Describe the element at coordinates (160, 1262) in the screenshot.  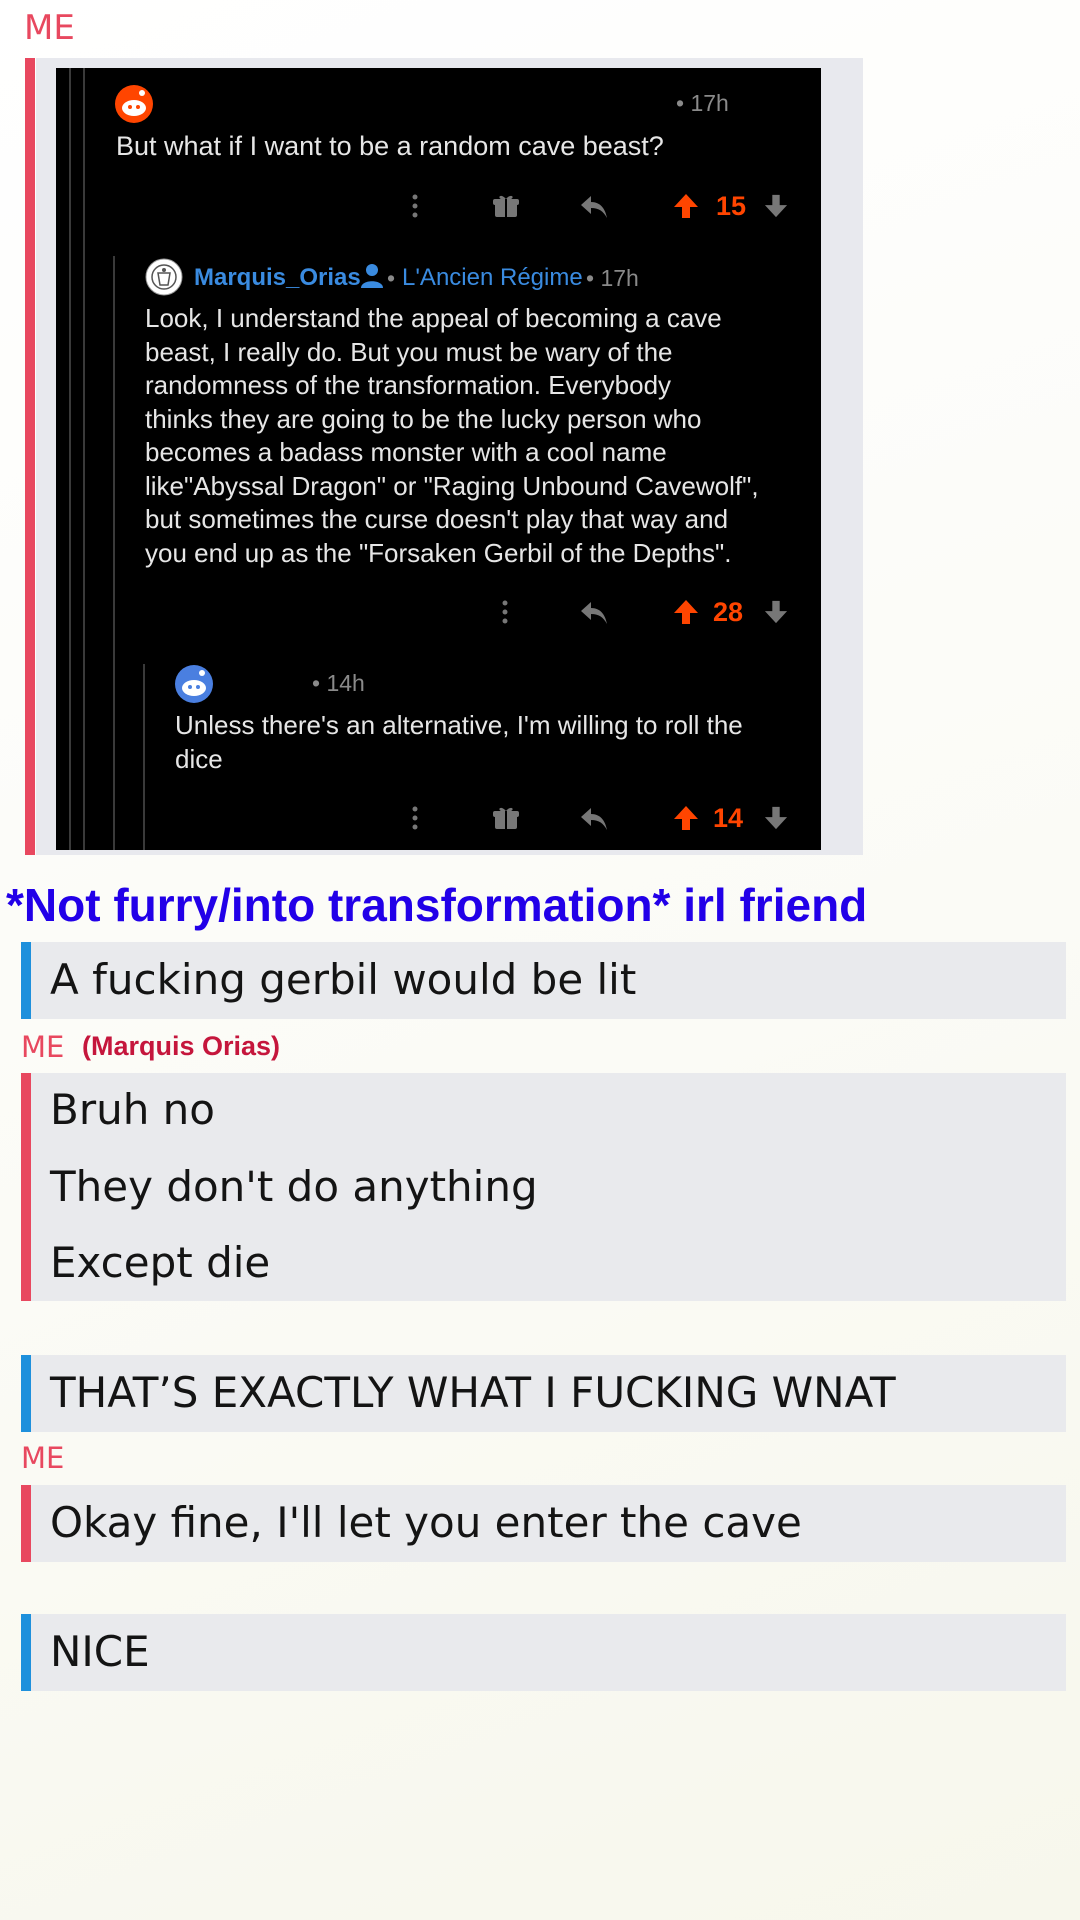
I see `message-text: Except die` at that location.